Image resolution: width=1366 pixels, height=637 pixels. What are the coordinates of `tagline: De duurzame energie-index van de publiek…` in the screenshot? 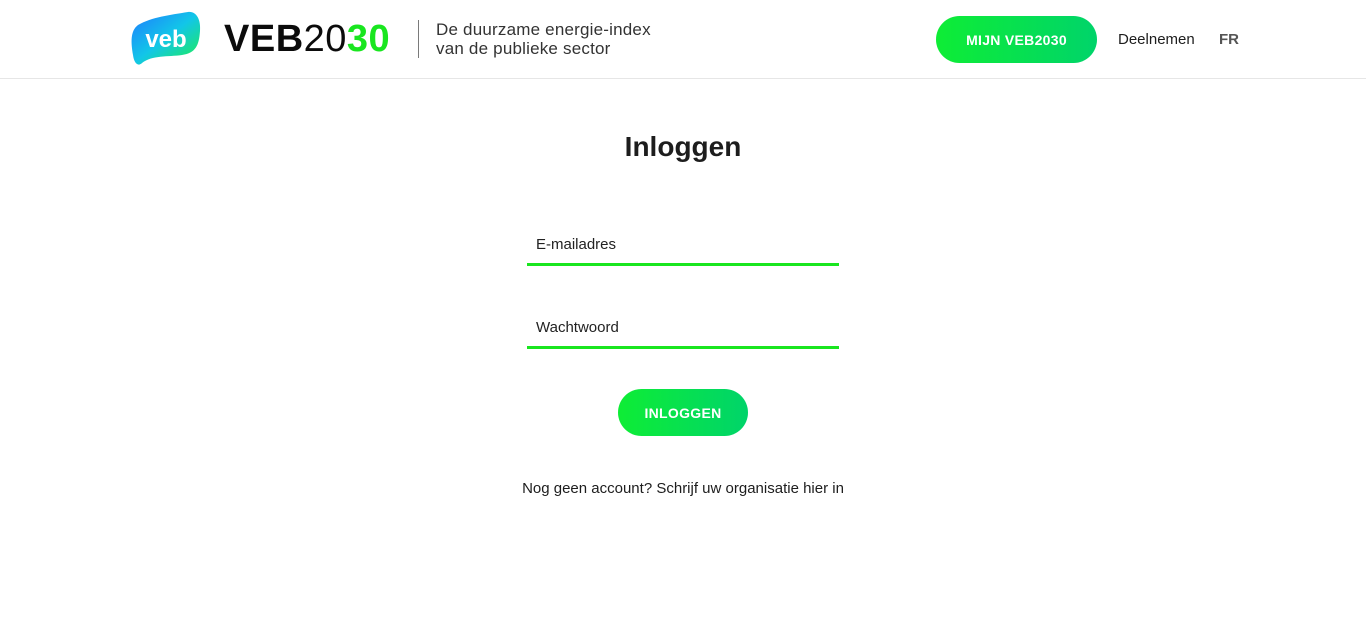 It's located at (566, 39).